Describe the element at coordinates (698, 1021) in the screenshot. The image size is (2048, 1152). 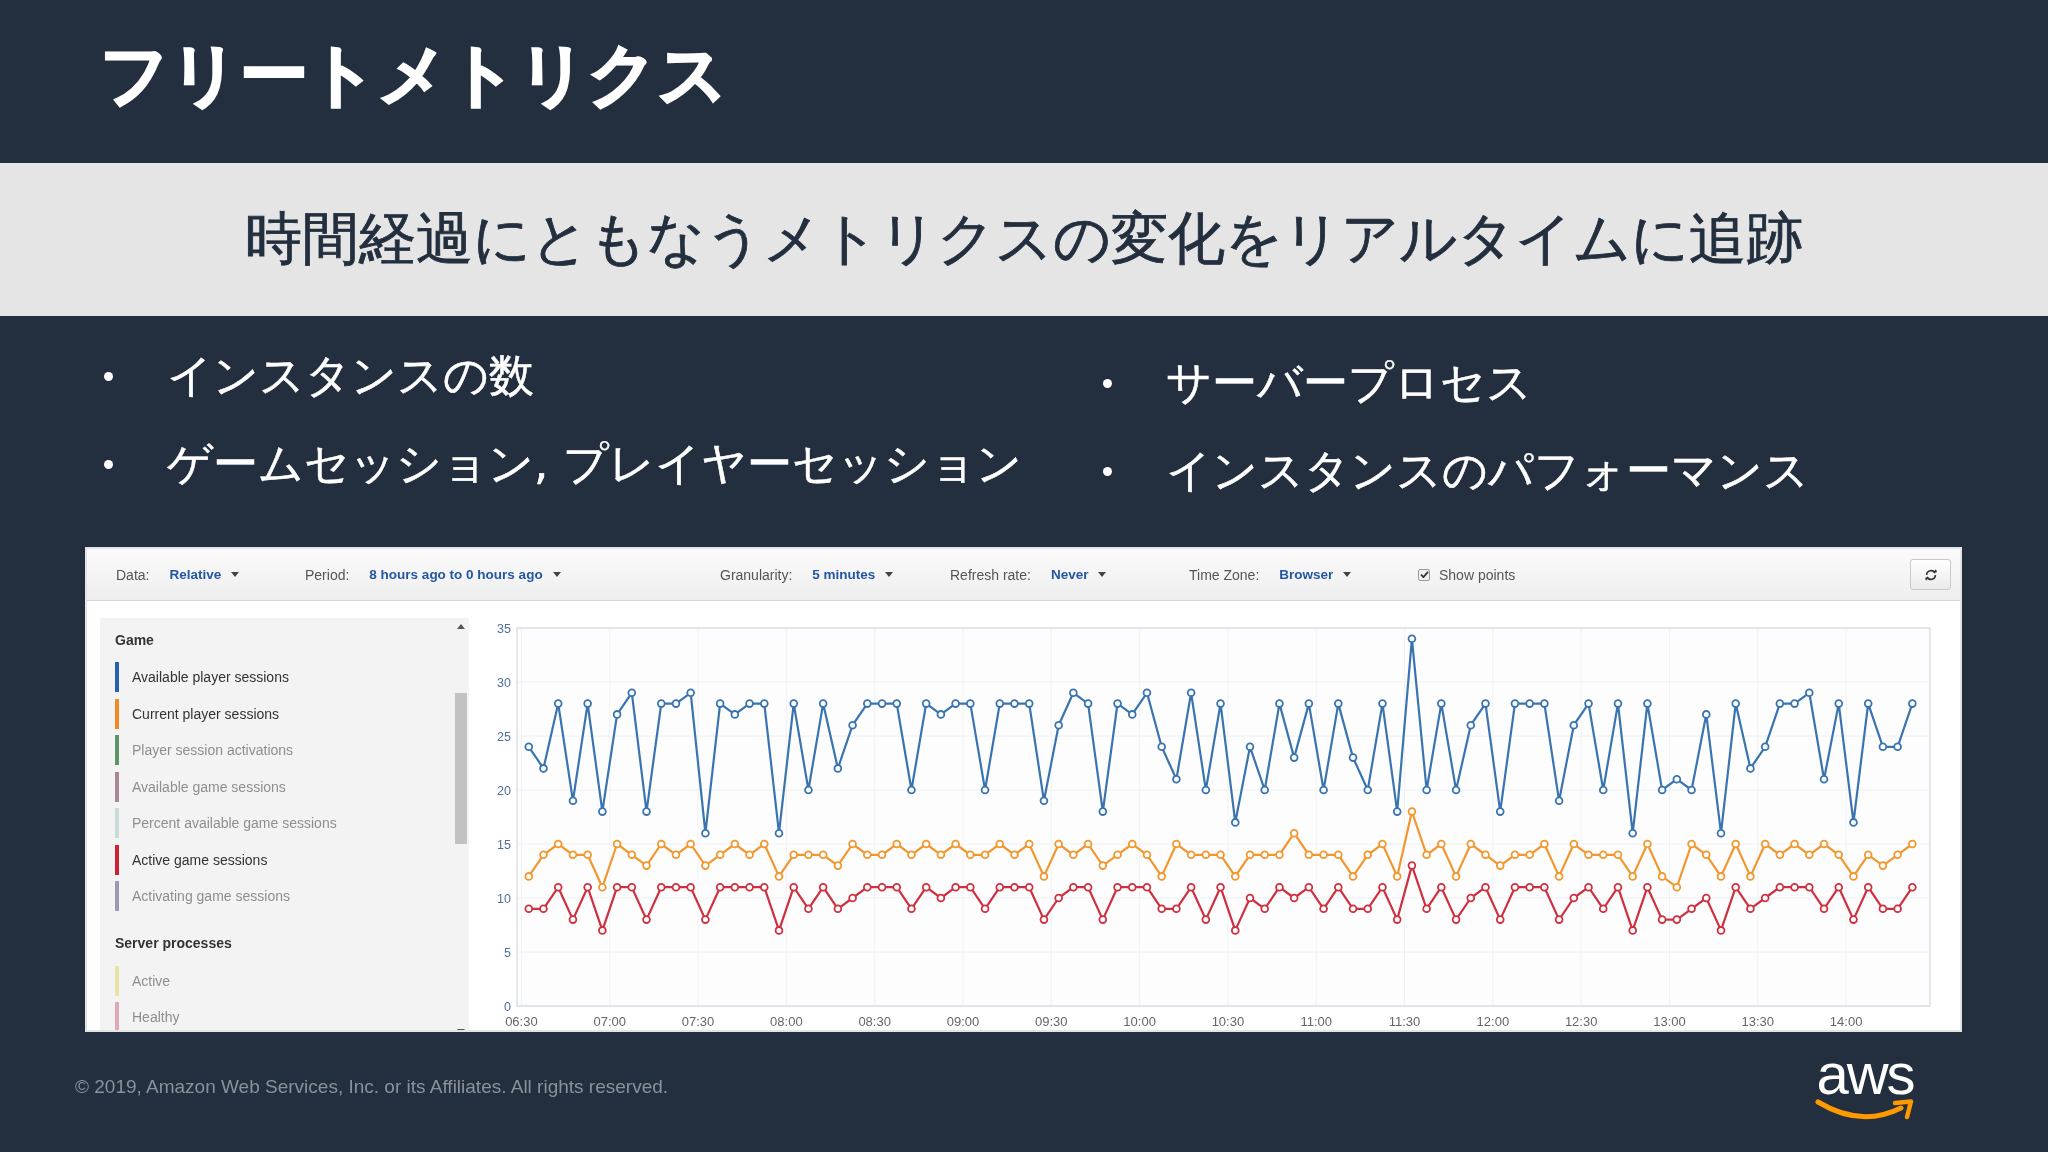
I see `x-axis-label: 07:30` at that location.